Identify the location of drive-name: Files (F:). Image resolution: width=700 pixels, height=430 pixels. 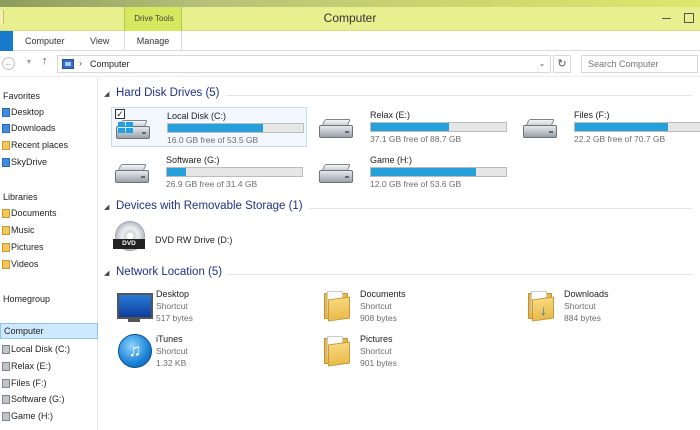
(592, 115).